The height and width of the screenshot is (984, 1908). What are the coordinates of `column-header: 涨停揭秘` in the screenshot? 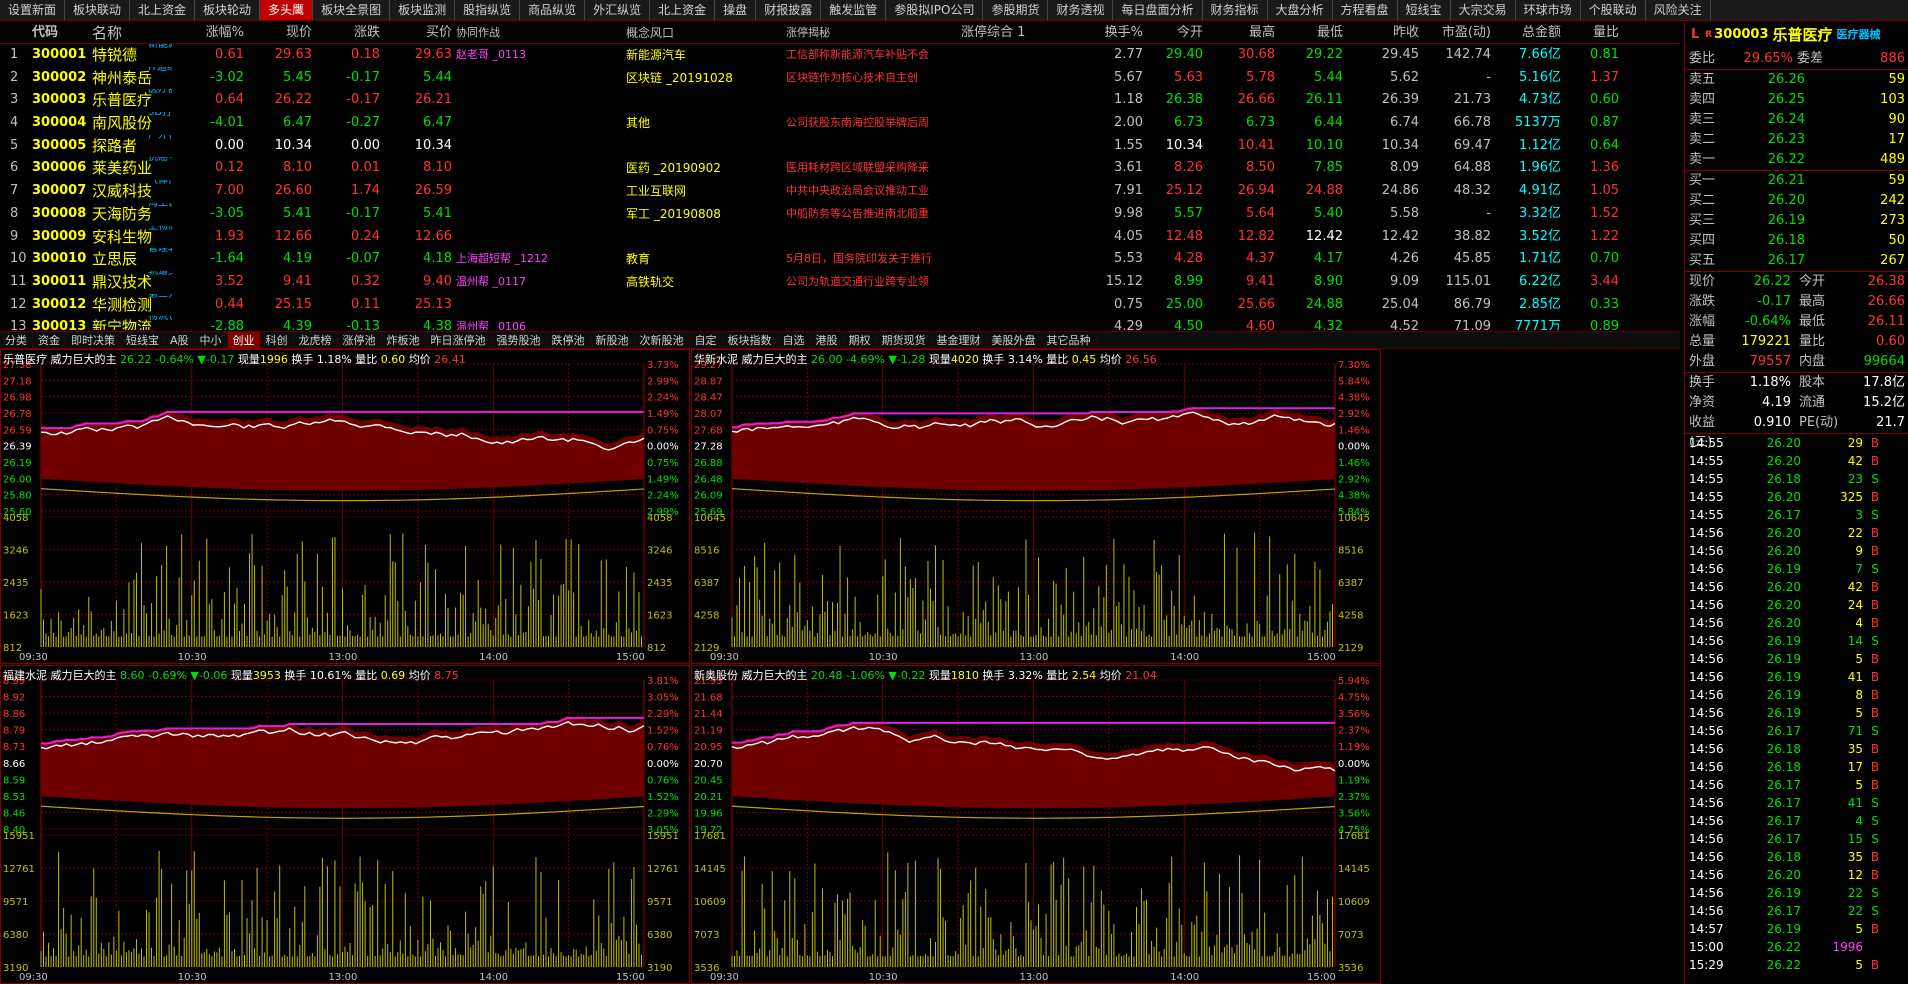 It's located at (873, 32).